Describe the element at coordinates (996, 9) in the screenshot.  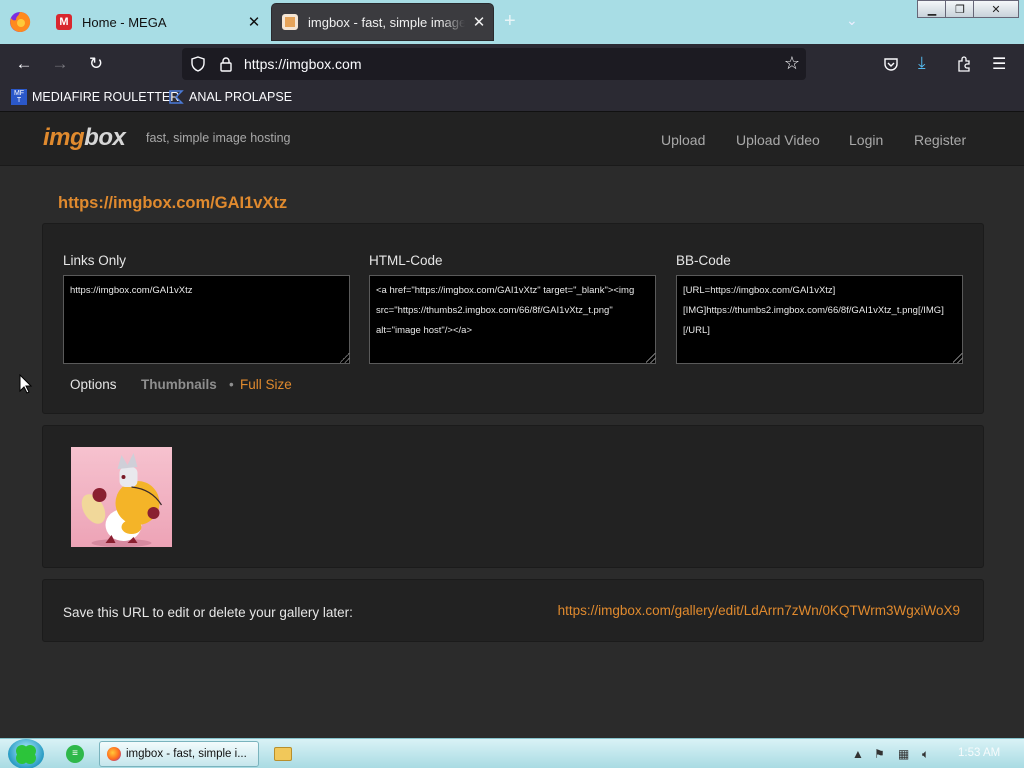
I see `close-window-icon: ✕` at that location.